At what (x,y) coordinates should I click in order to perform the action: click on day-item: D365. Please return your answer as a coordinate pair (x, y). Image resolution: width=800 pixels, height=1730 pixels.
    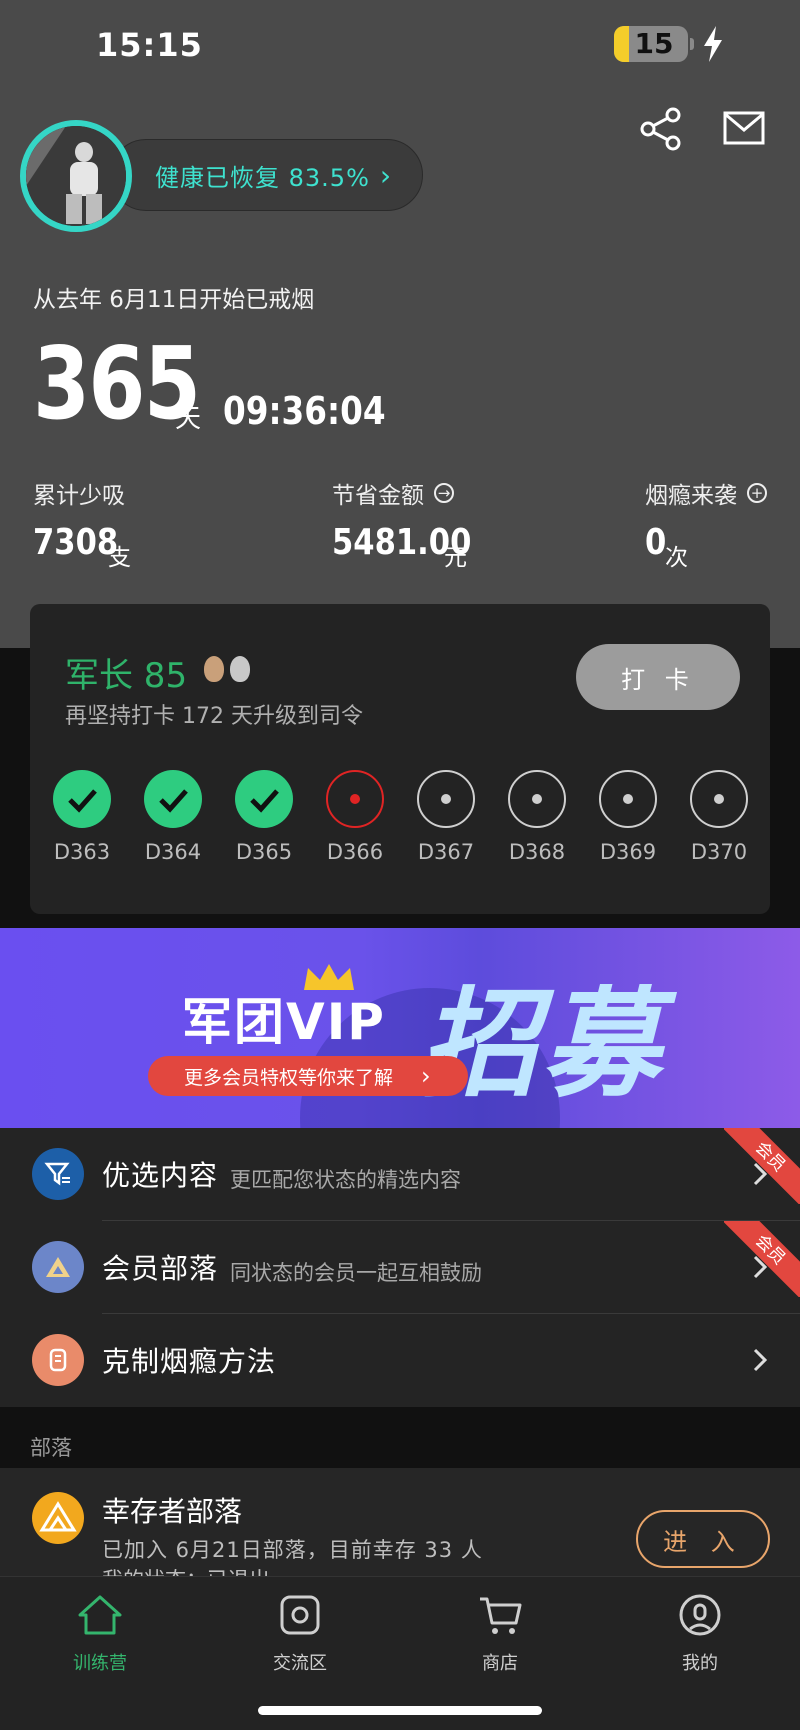
    Looking at the image, I should click on (264, 817).